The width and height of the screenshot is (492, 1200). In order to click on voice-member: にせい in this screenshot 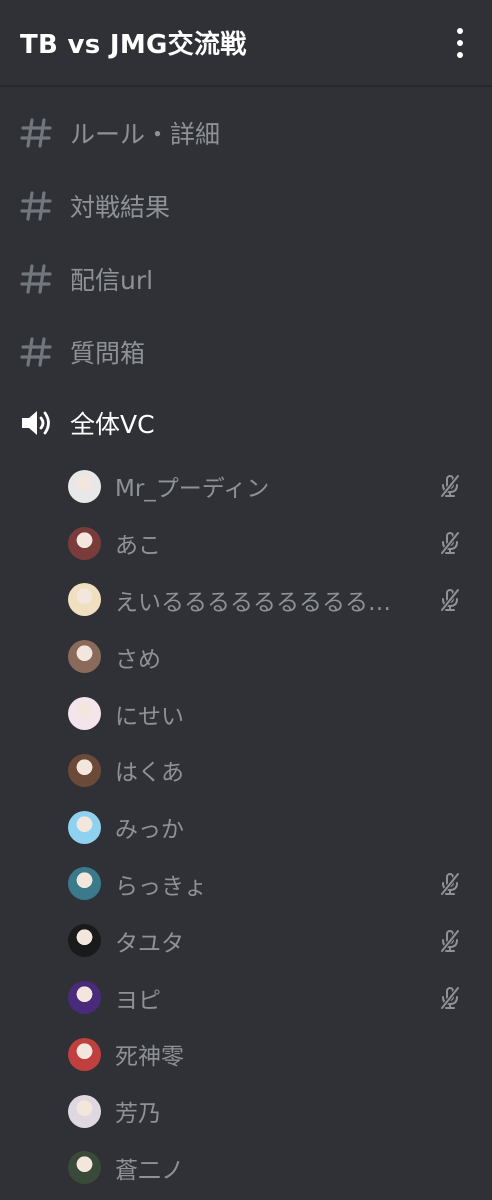, I will do `click(246, 713)`.